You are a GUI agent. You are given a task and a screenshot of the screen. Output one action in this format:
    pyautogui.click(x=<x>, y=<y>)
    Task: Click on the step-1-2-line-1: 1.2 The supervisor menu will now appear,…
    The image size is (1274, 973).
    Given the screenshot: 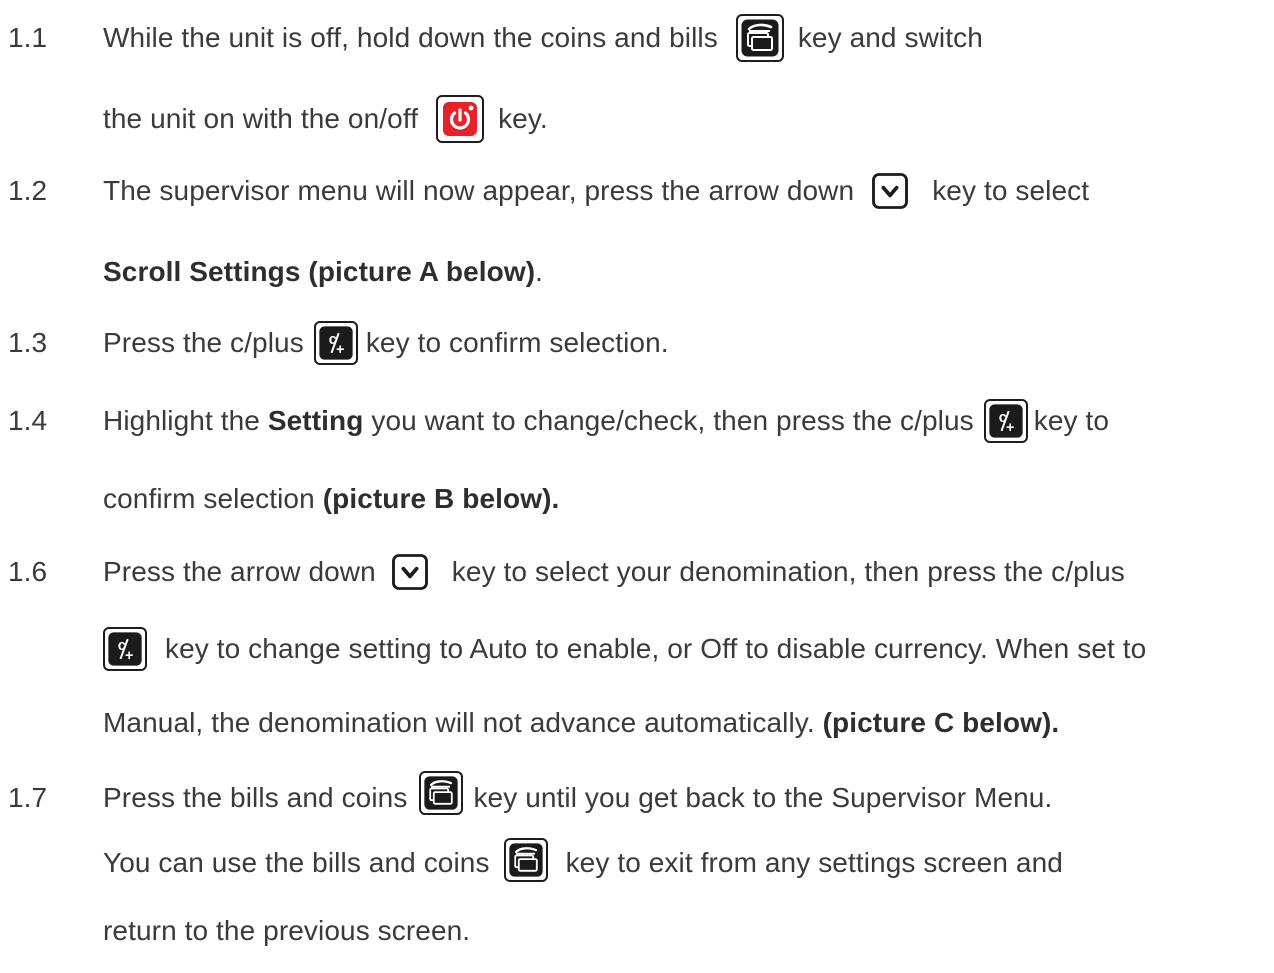 What is the action you would take?
    pyautogui.click(x=637, y=191)
    